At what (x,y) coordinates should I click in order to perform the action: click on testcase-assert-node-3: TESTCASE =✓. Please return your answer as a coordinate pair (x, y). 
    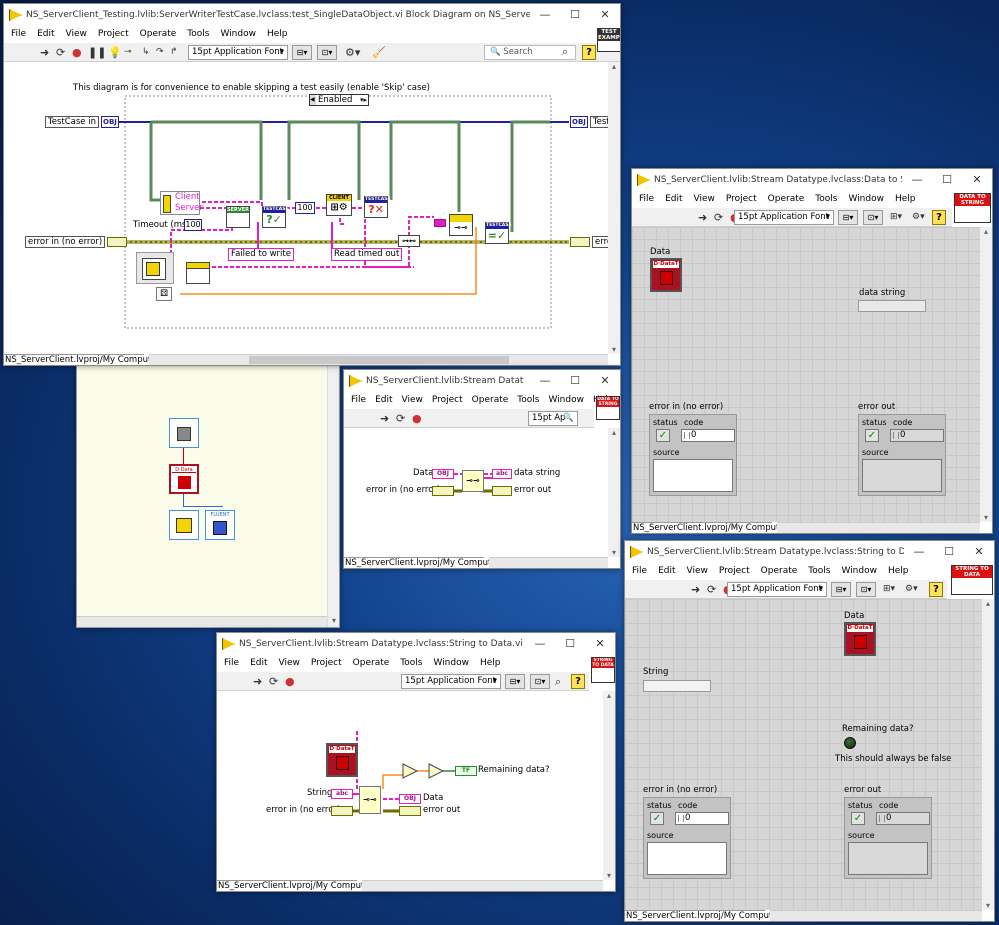
    Looking at the image, I should click on (498, 233).